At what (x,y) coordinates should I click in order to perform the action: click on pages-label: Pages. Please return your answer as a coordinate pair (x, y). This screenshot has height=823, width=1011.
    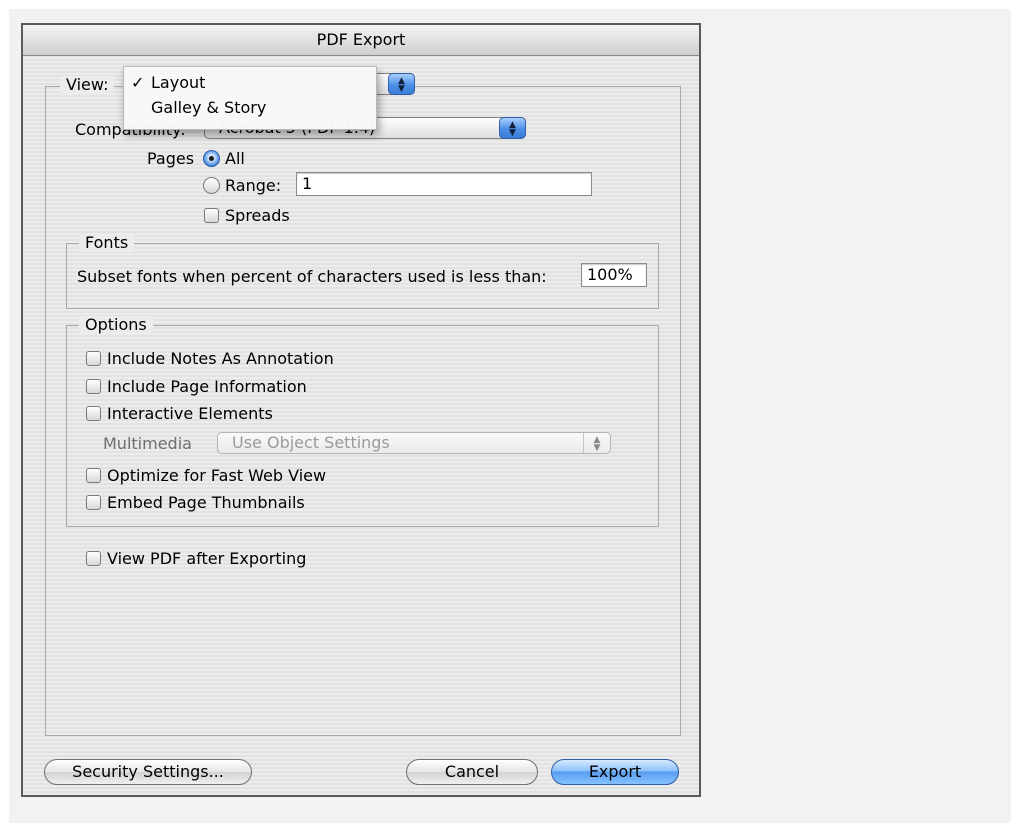
    Looking at the image, I should click on (171, 158).